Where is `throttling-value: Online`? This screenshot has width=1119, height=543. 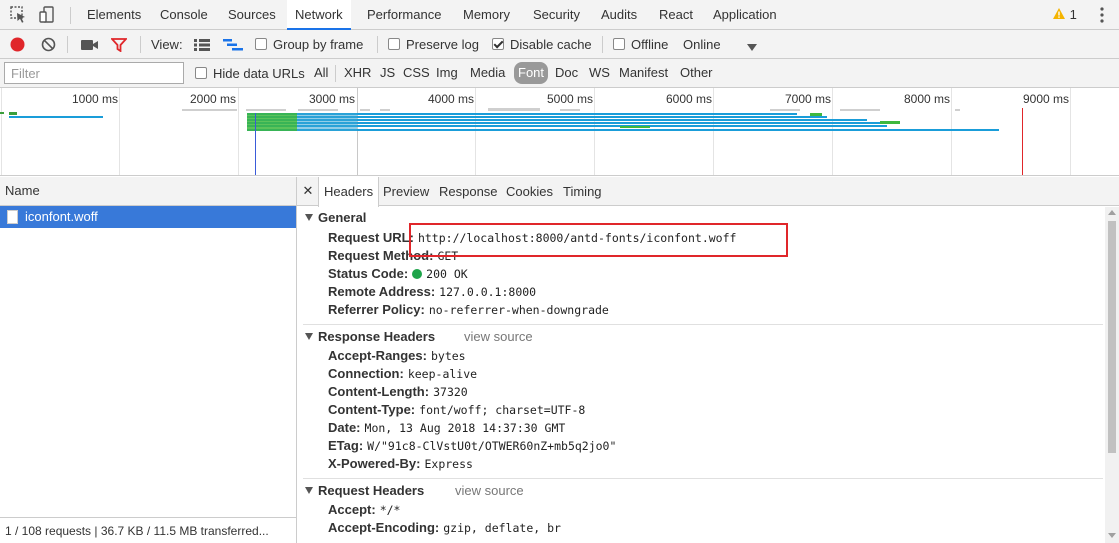 throttling-value: Online is located at coordinates (702, 44).